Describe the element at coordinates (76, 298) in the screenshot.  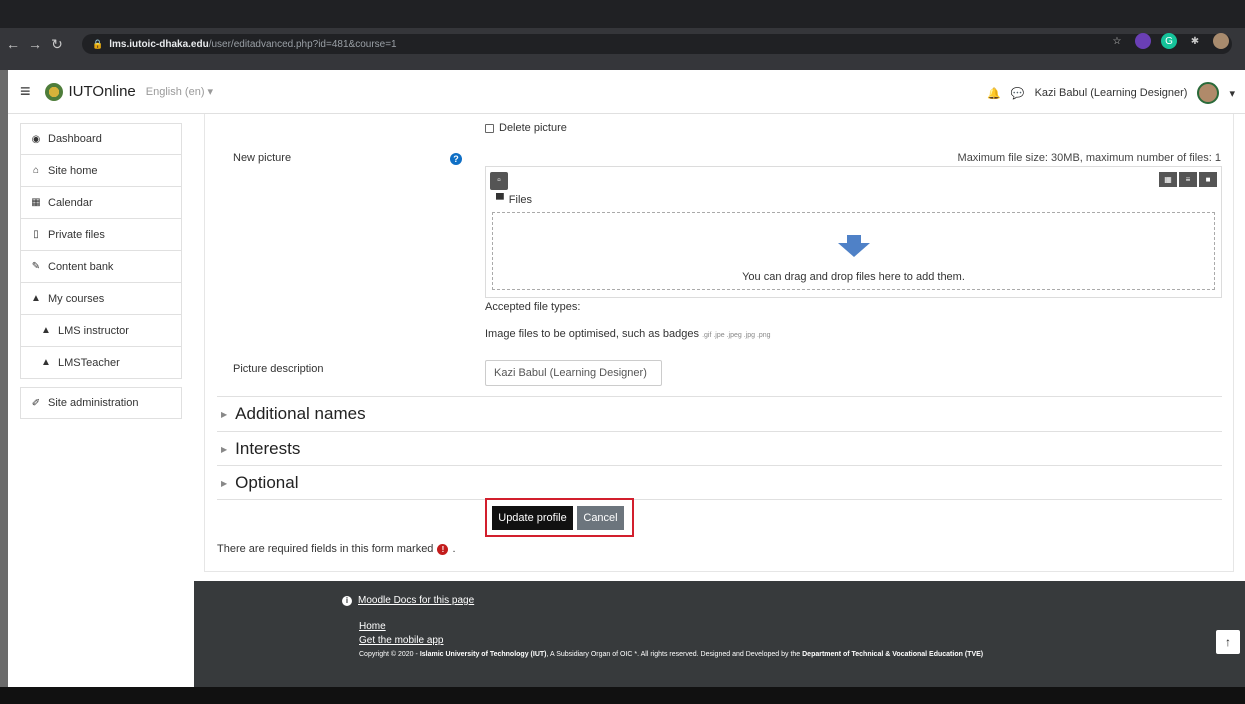
I see `sidebar-item-label: My courses` at that location.